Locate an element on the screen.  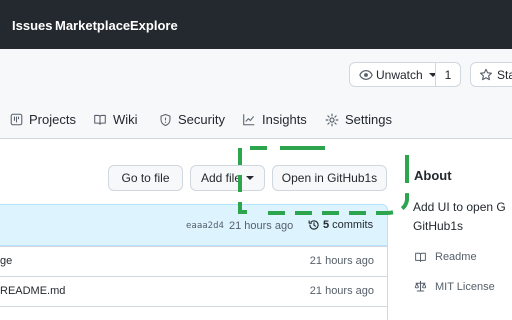
commits-label: commits is located at coordinates (353, 225).